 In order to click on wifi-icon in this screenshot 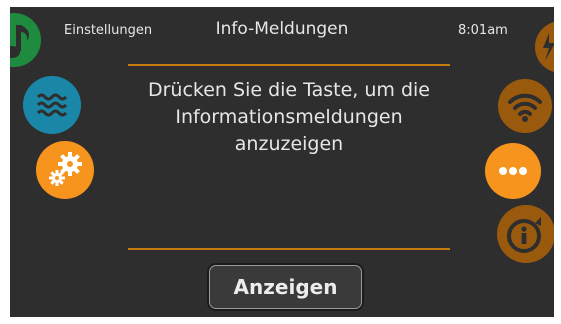, I will do `click(525, 107)`.